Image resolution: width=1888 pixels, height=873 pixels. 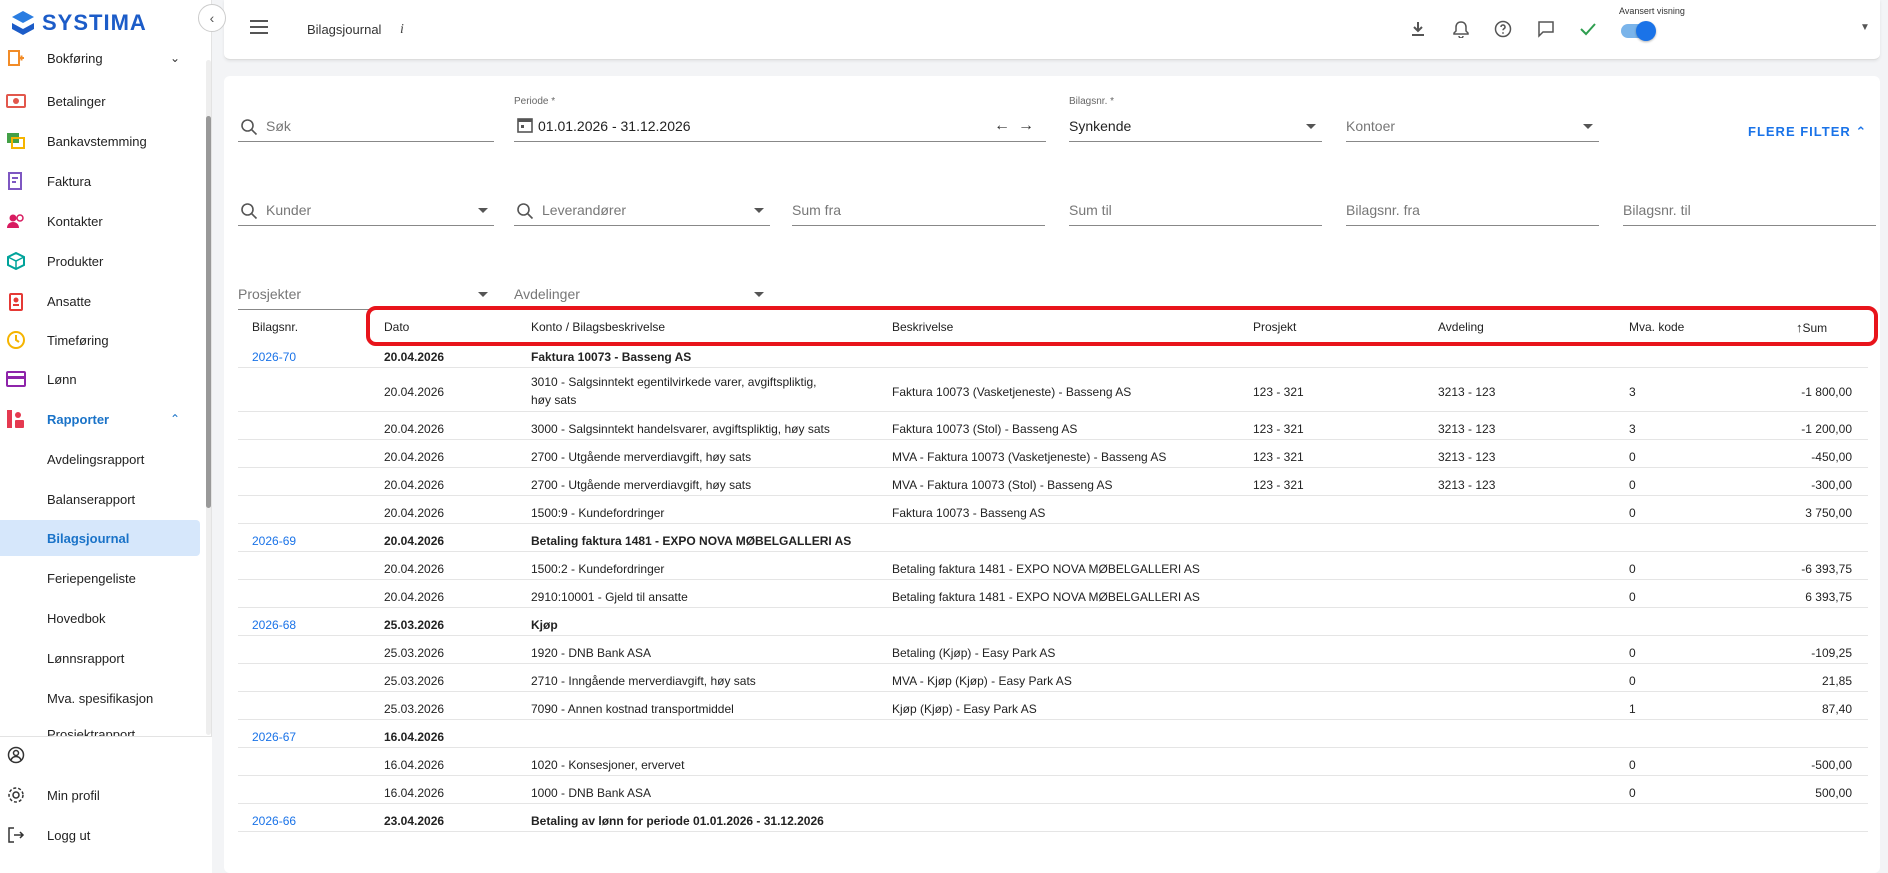 I want to click on column-header-mva-kode: Mva. kode, so click(x=1656, y=327).